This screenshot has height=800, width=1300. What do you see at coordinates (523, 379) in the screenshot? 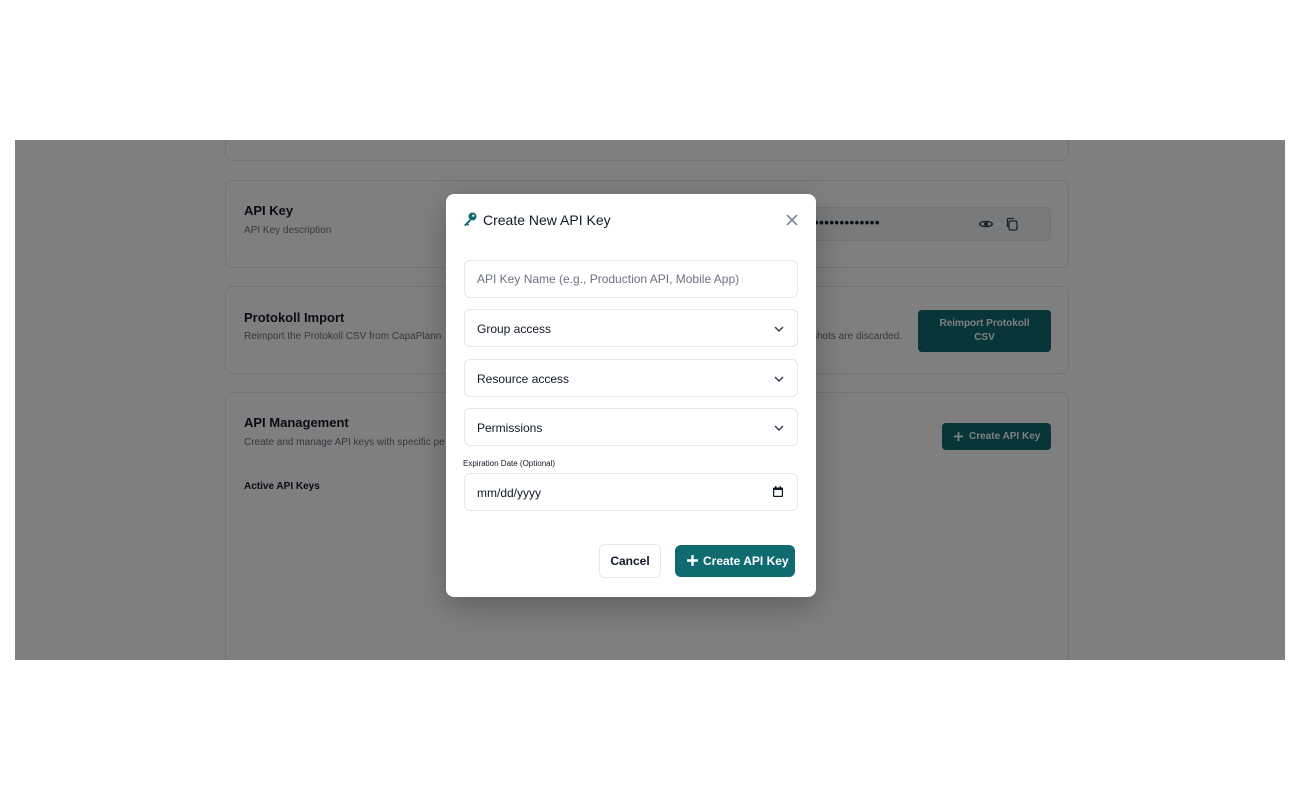
I see `resource-access-label: Resource access` at bounding box center [523, 379].